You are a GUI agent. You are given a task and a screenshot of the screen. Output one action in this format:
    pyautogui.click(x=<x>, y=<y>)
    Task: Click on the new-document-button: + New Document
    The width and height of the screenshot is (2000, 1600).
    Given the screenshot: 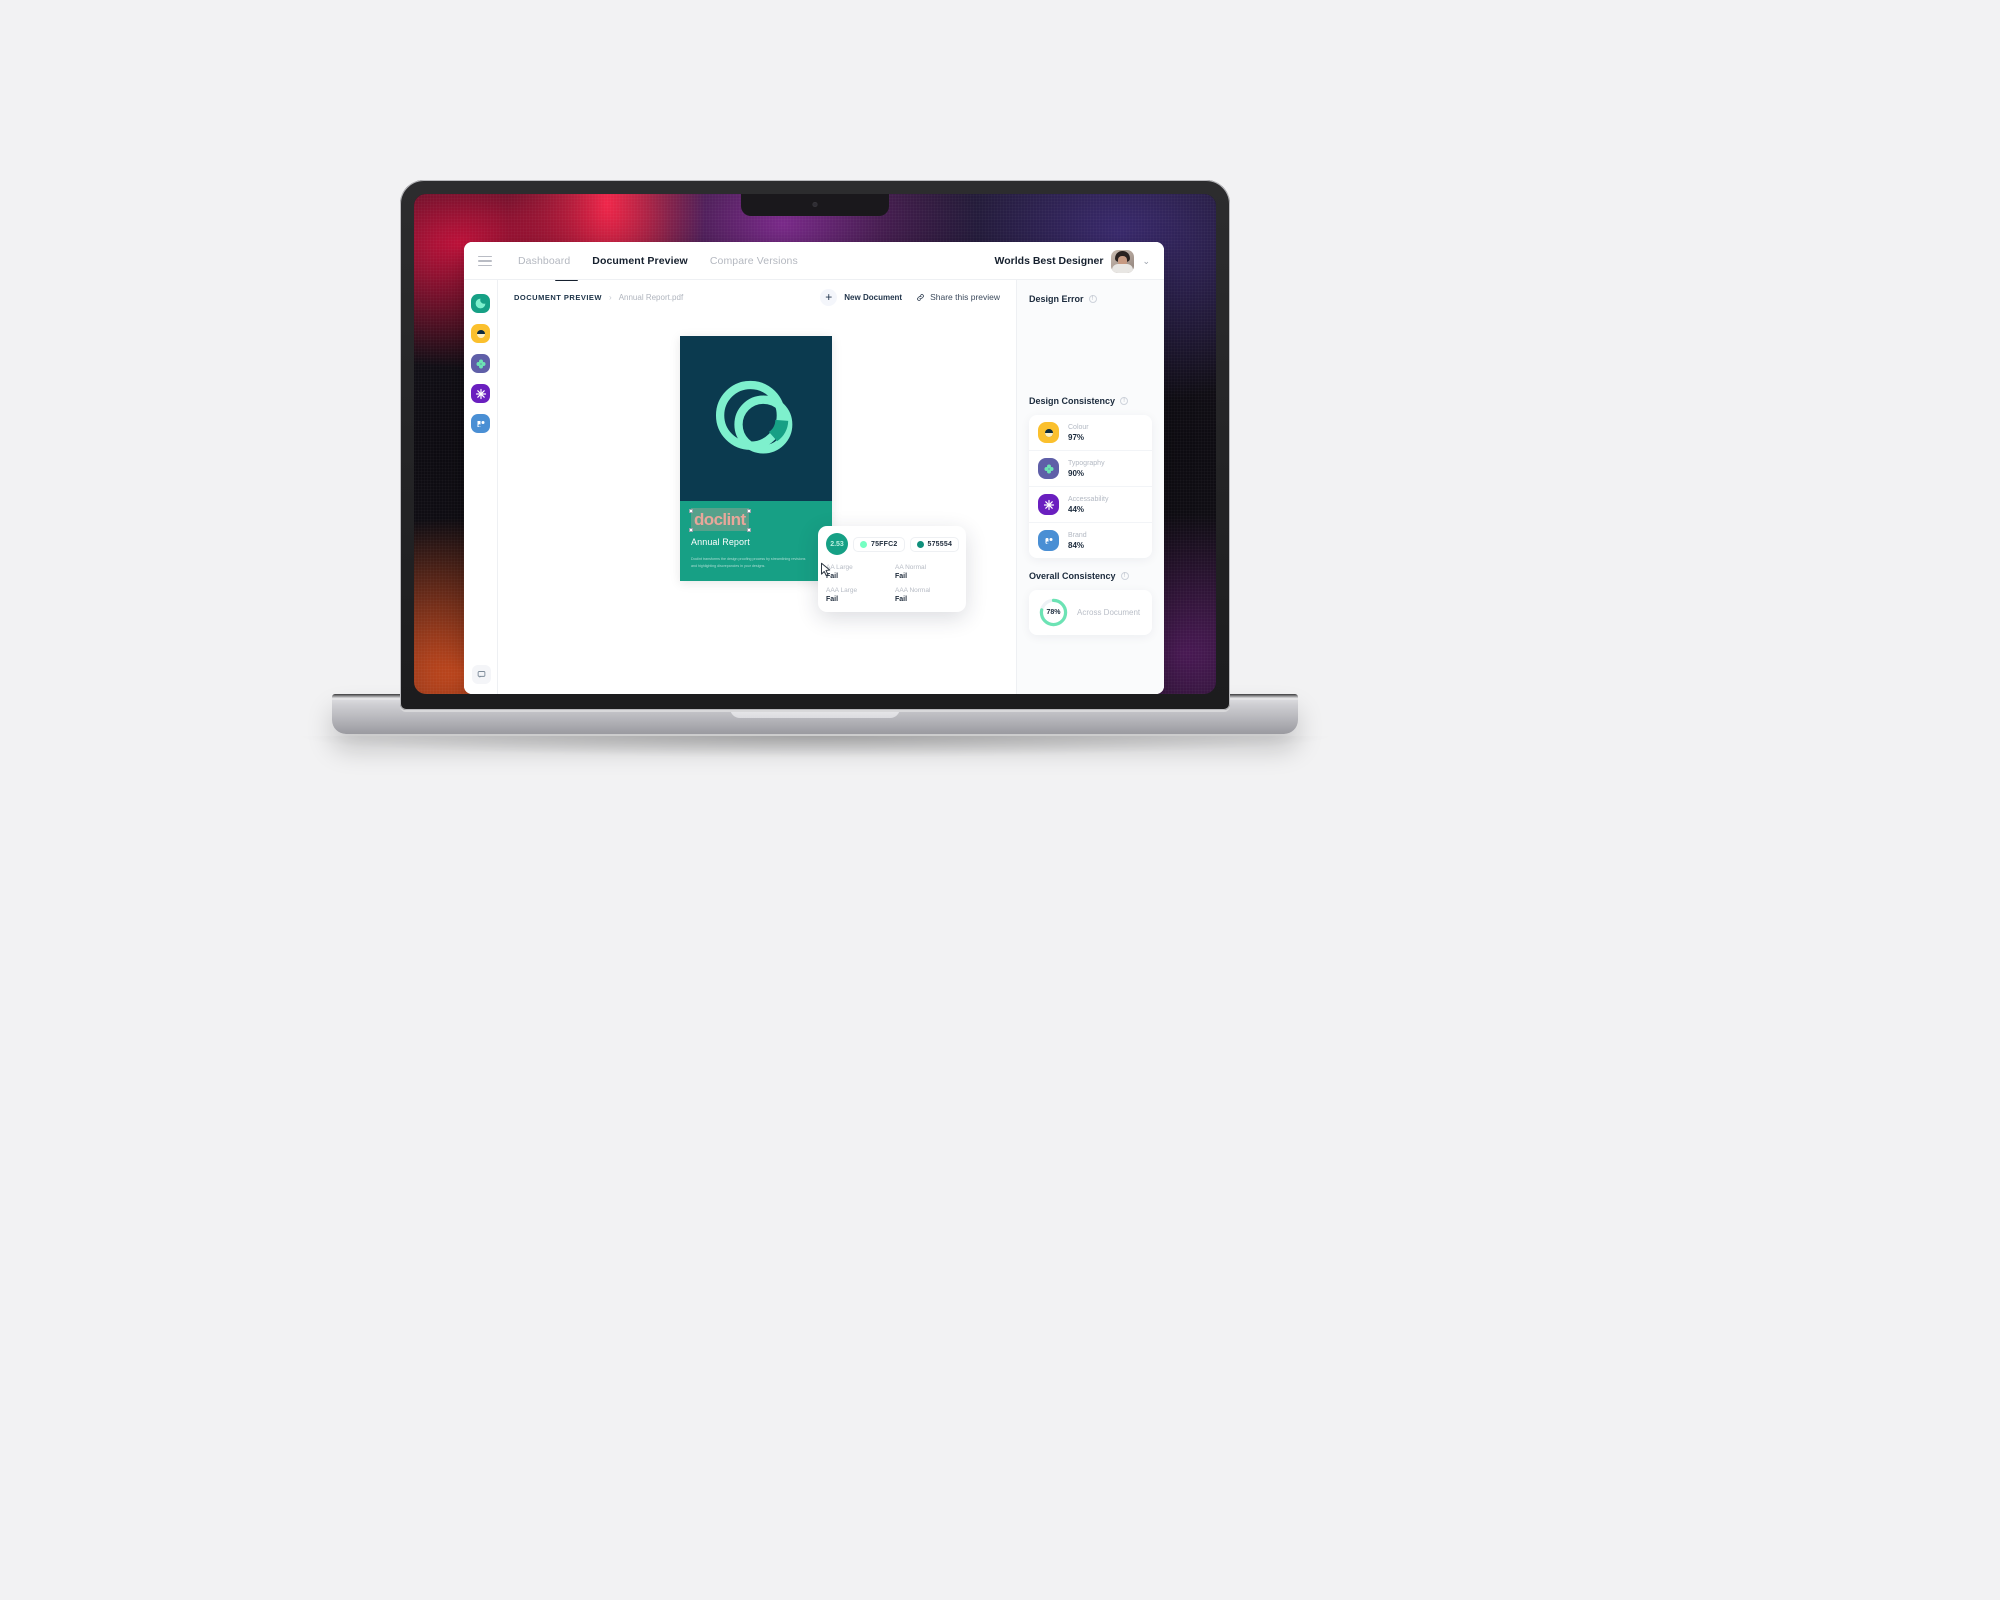 What is the action you would take?
    pyautogui.click(x=861, y=297)
    